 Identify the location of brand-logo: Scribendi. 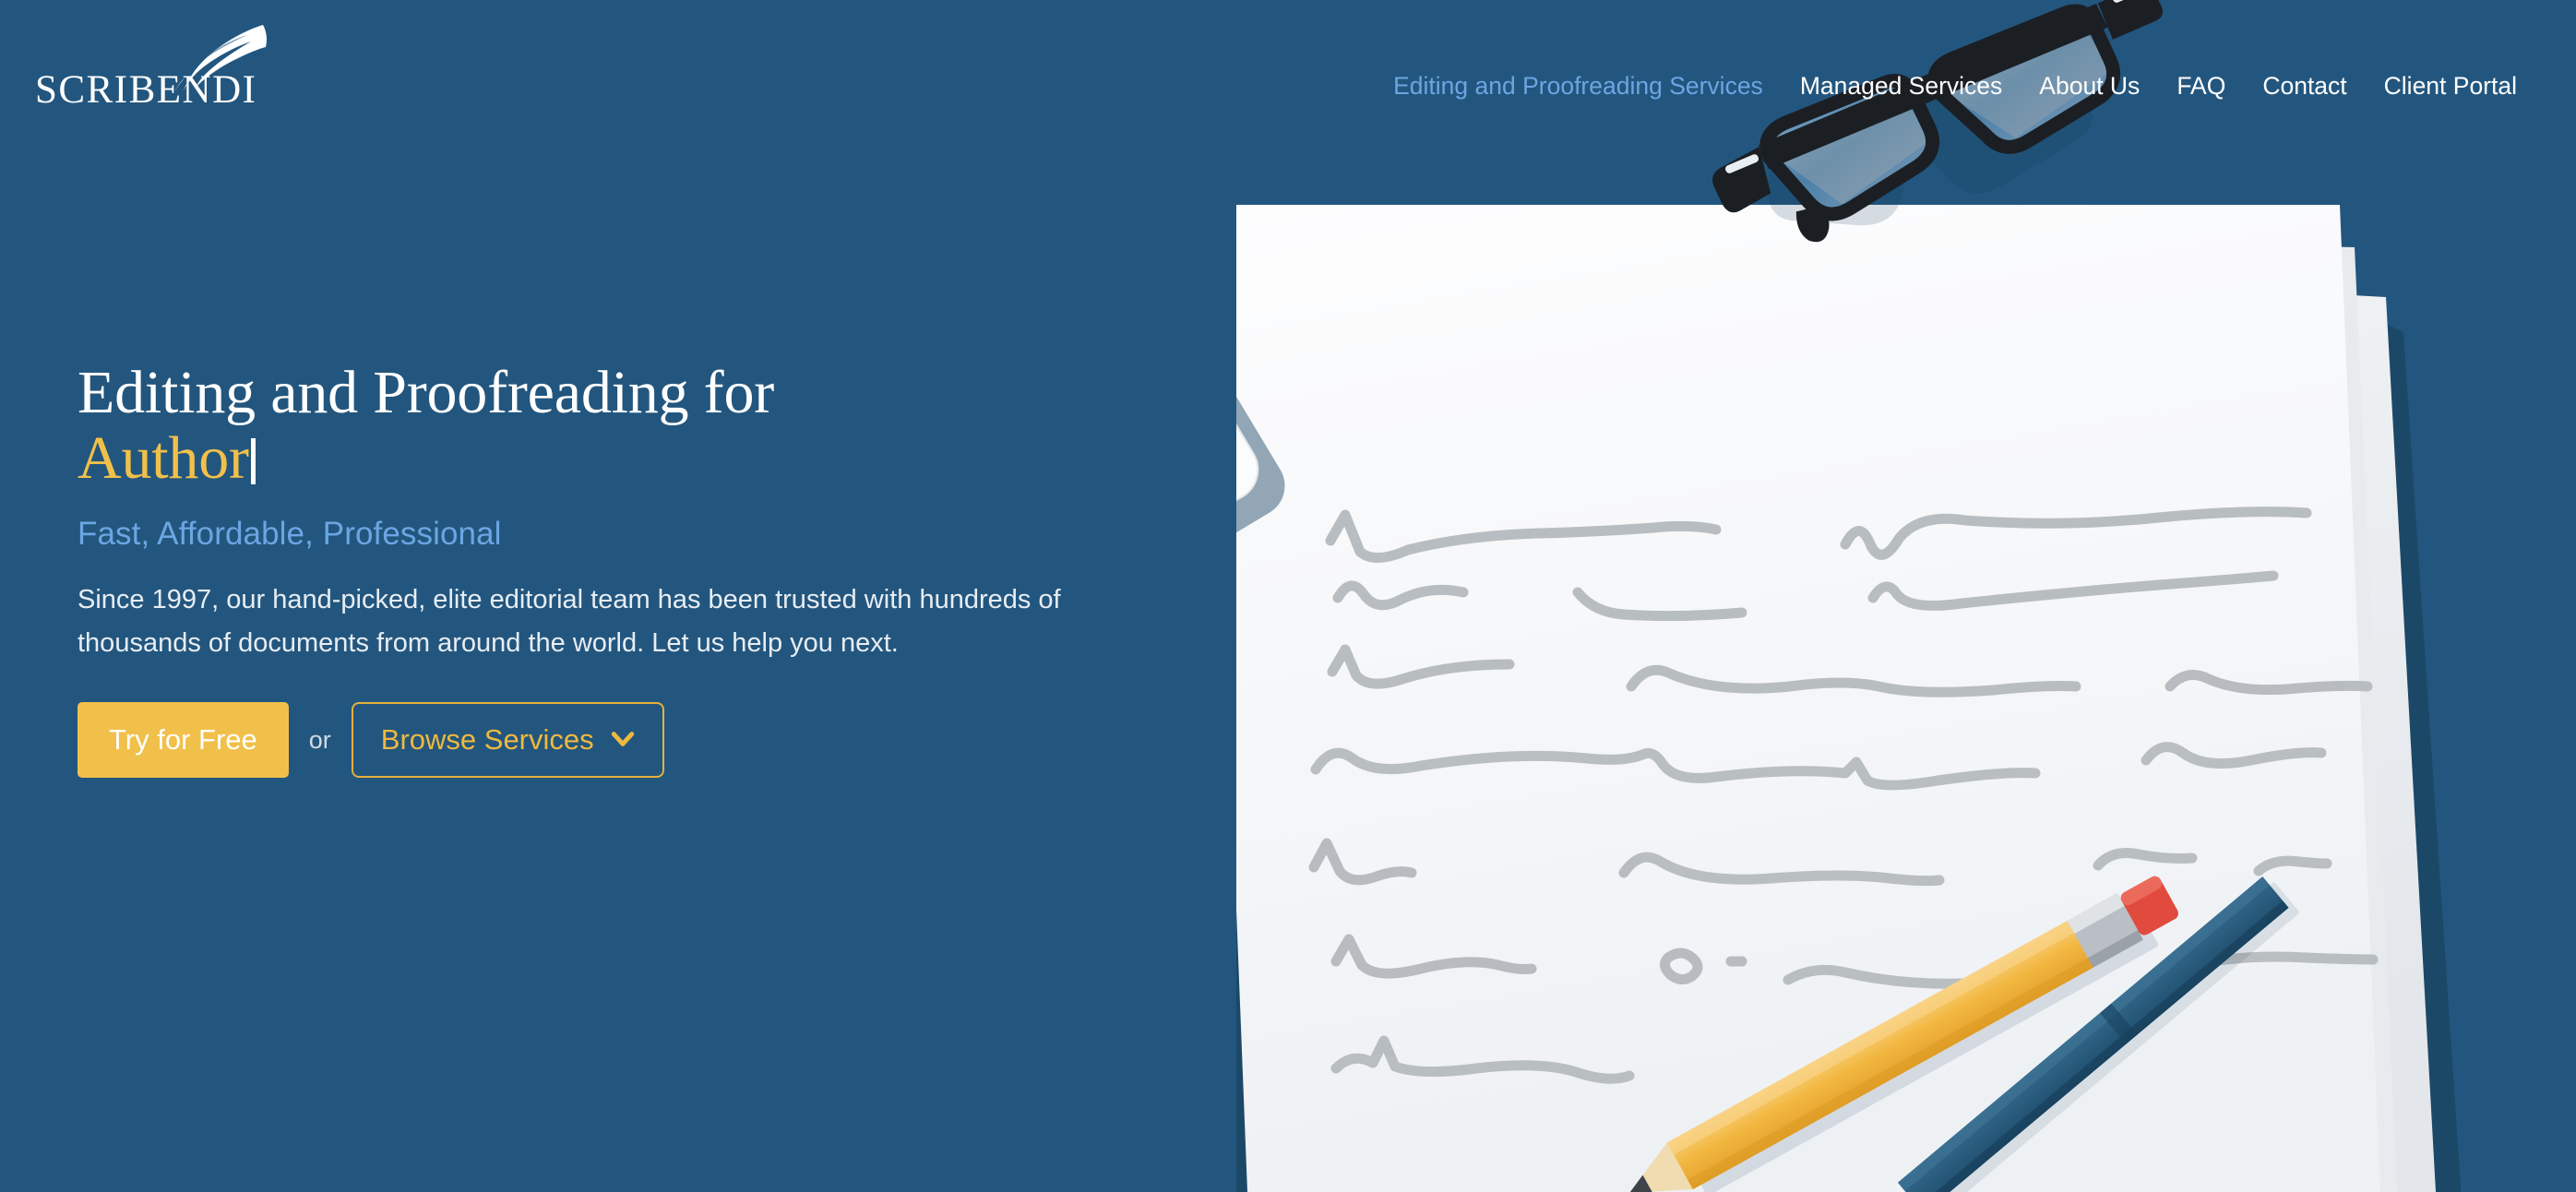
(187, 75).